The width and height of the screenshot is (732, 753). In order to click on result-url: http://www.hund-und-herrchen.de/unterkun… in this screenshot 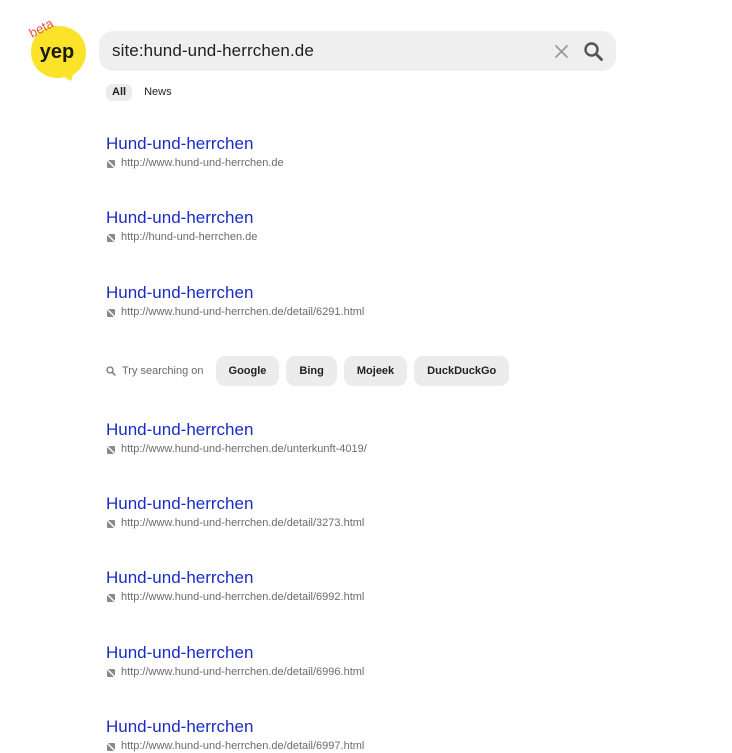, I will do `click(236, 449)`.